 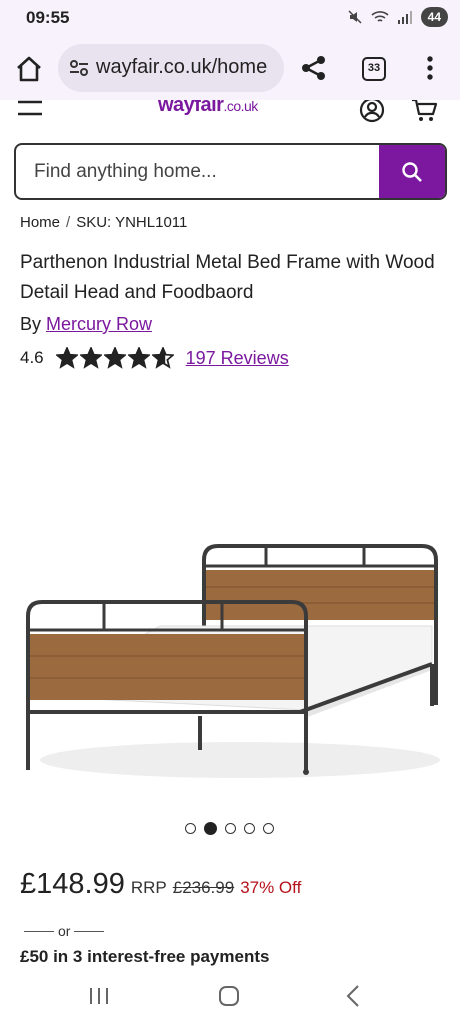 What do you see at coordinates (31, 324) in the screenshot?
I see `by-label: By` at bounding box center [31, 324].